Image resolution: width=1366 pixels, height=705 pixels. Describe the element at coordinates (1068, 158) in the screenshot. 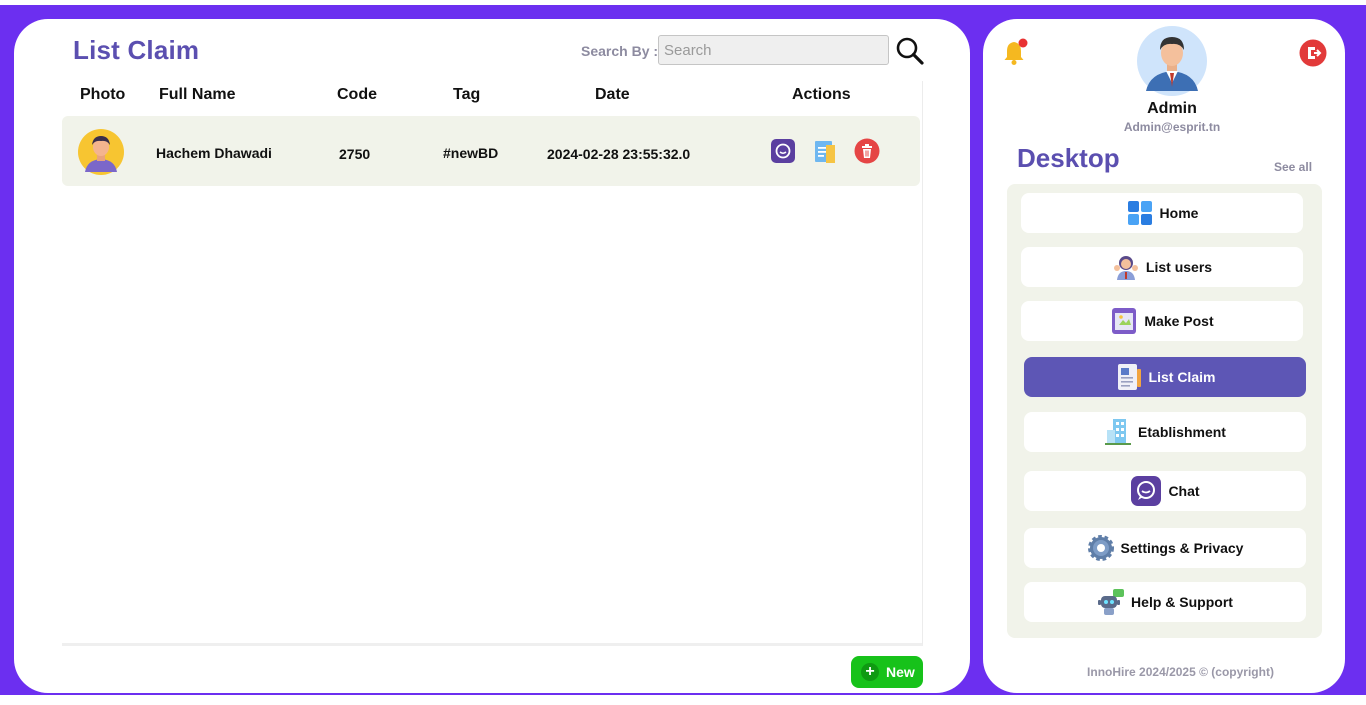

I see `section-title: Desktop` at that location.